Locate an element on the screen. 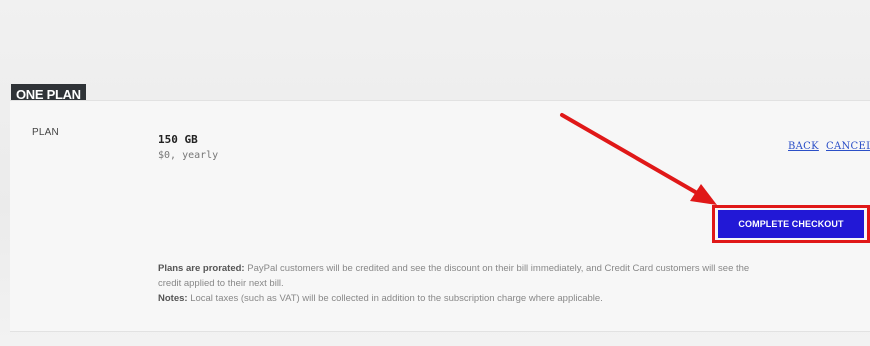 This screenshot has width=870, height=346. red-arrow-icon is located at coordinates (638, 159).